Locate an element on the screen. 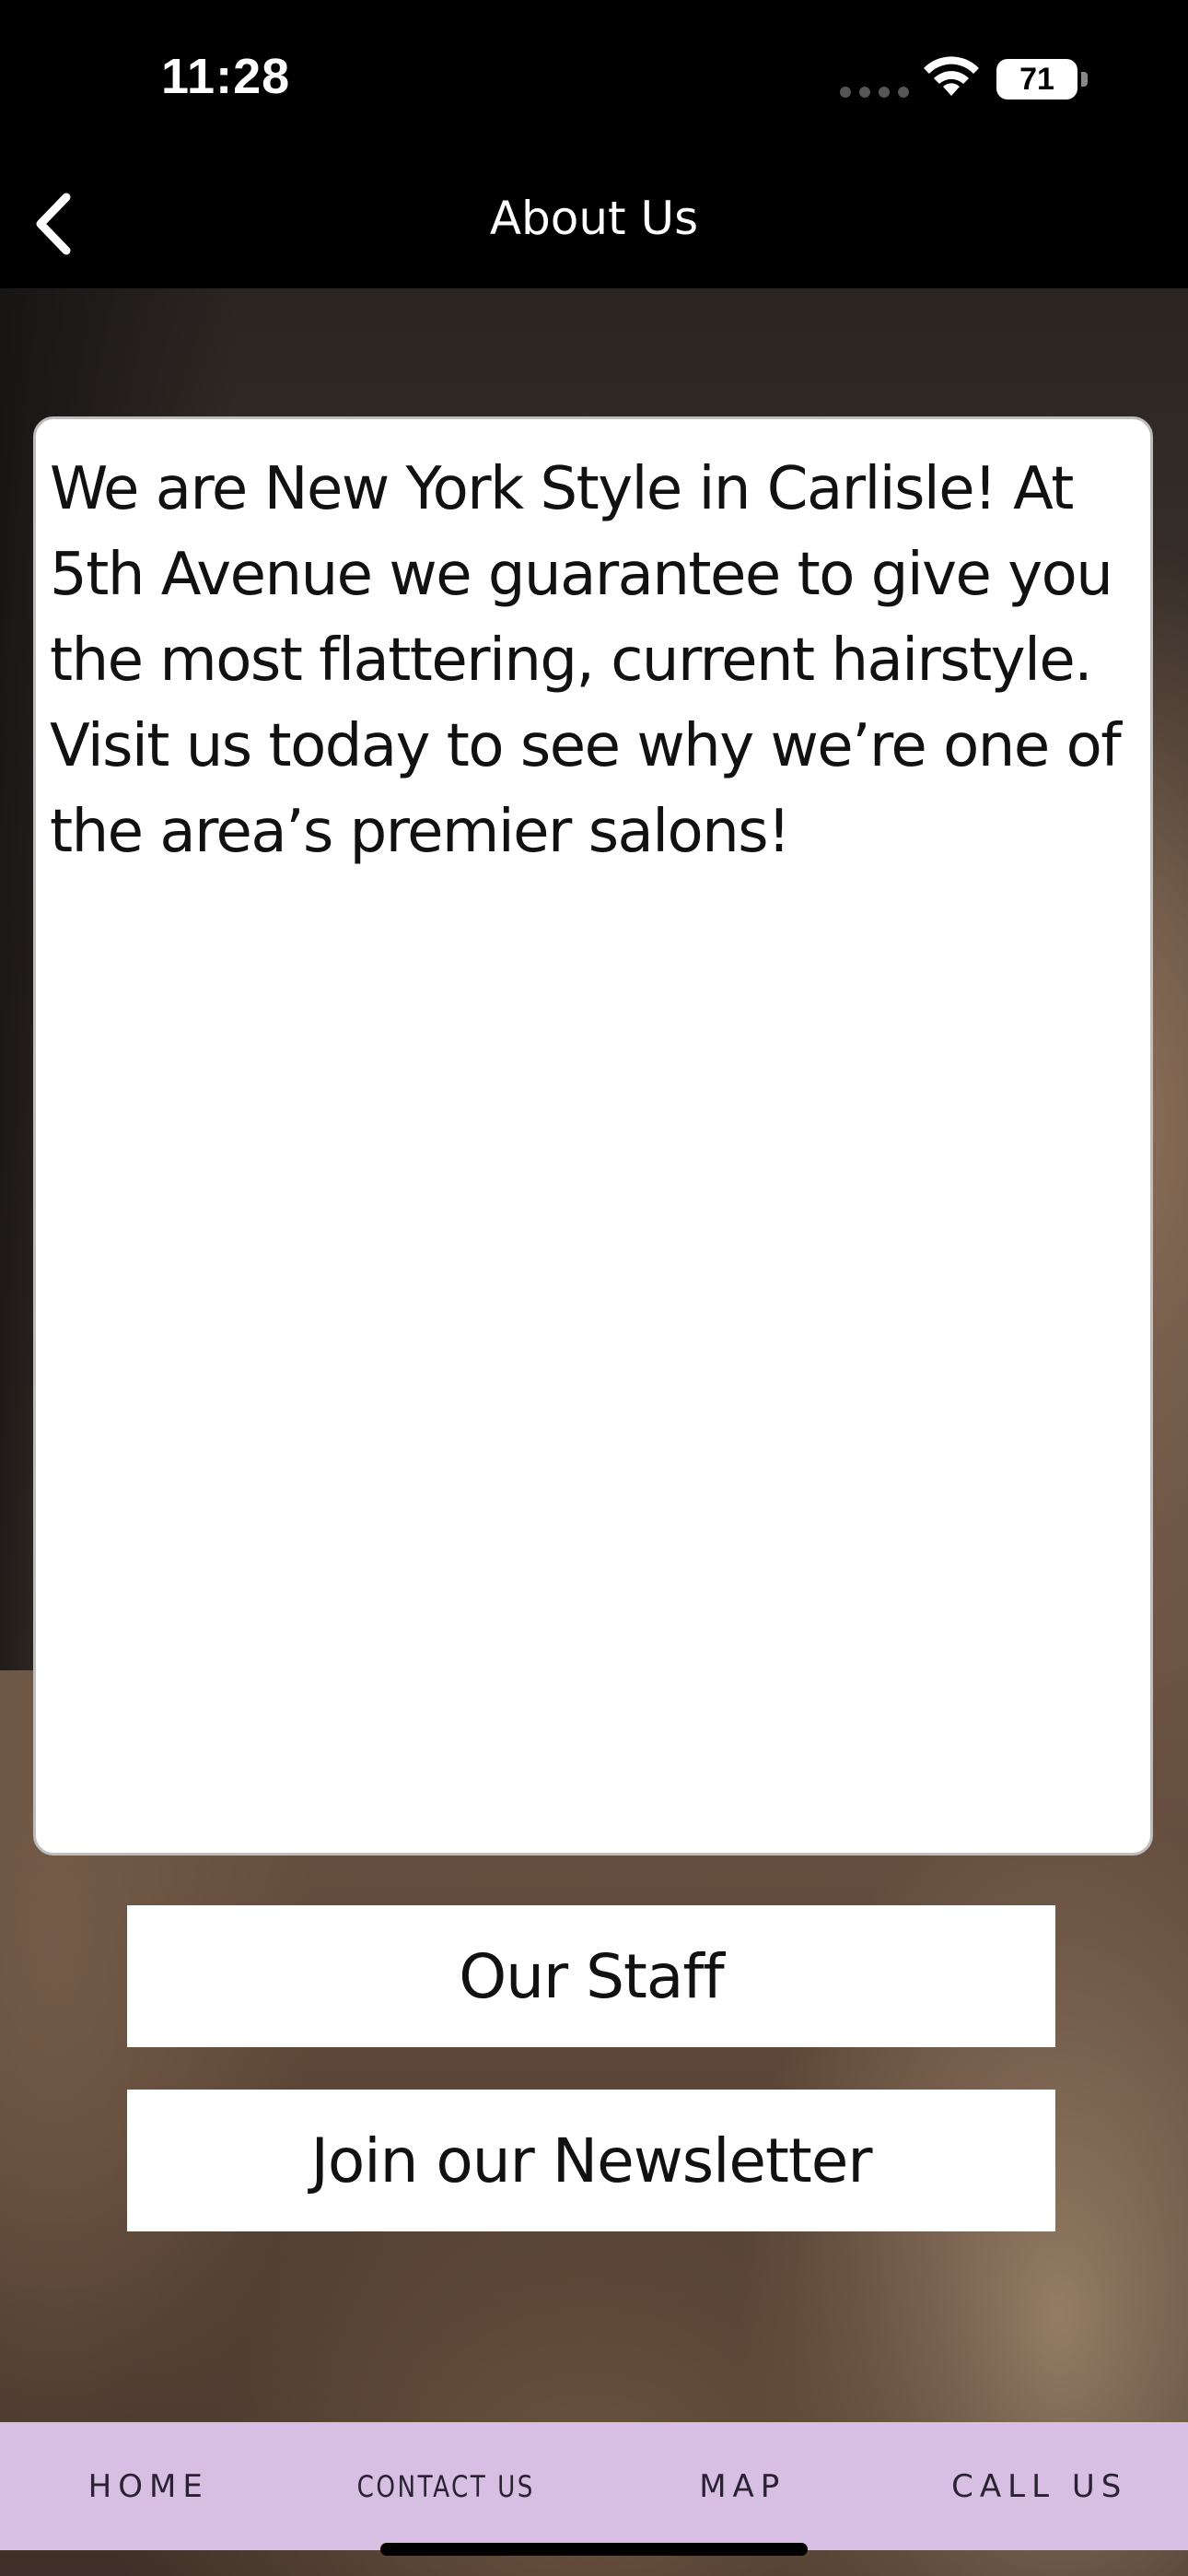 Image resolution: width=1188 pixels, height=2576 pixels. battery-tip is located at coordinates (1084, 79).